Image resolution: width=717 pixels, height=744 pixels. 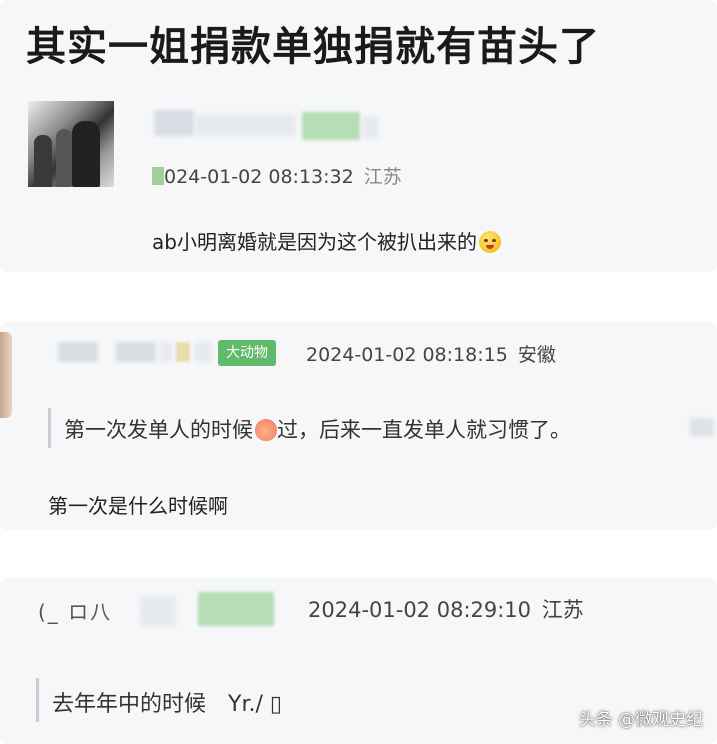 What do you see at coordinates (489, 242) in the screenshot?
I see `face-emoji-icon` at bounding box center [489, 242].